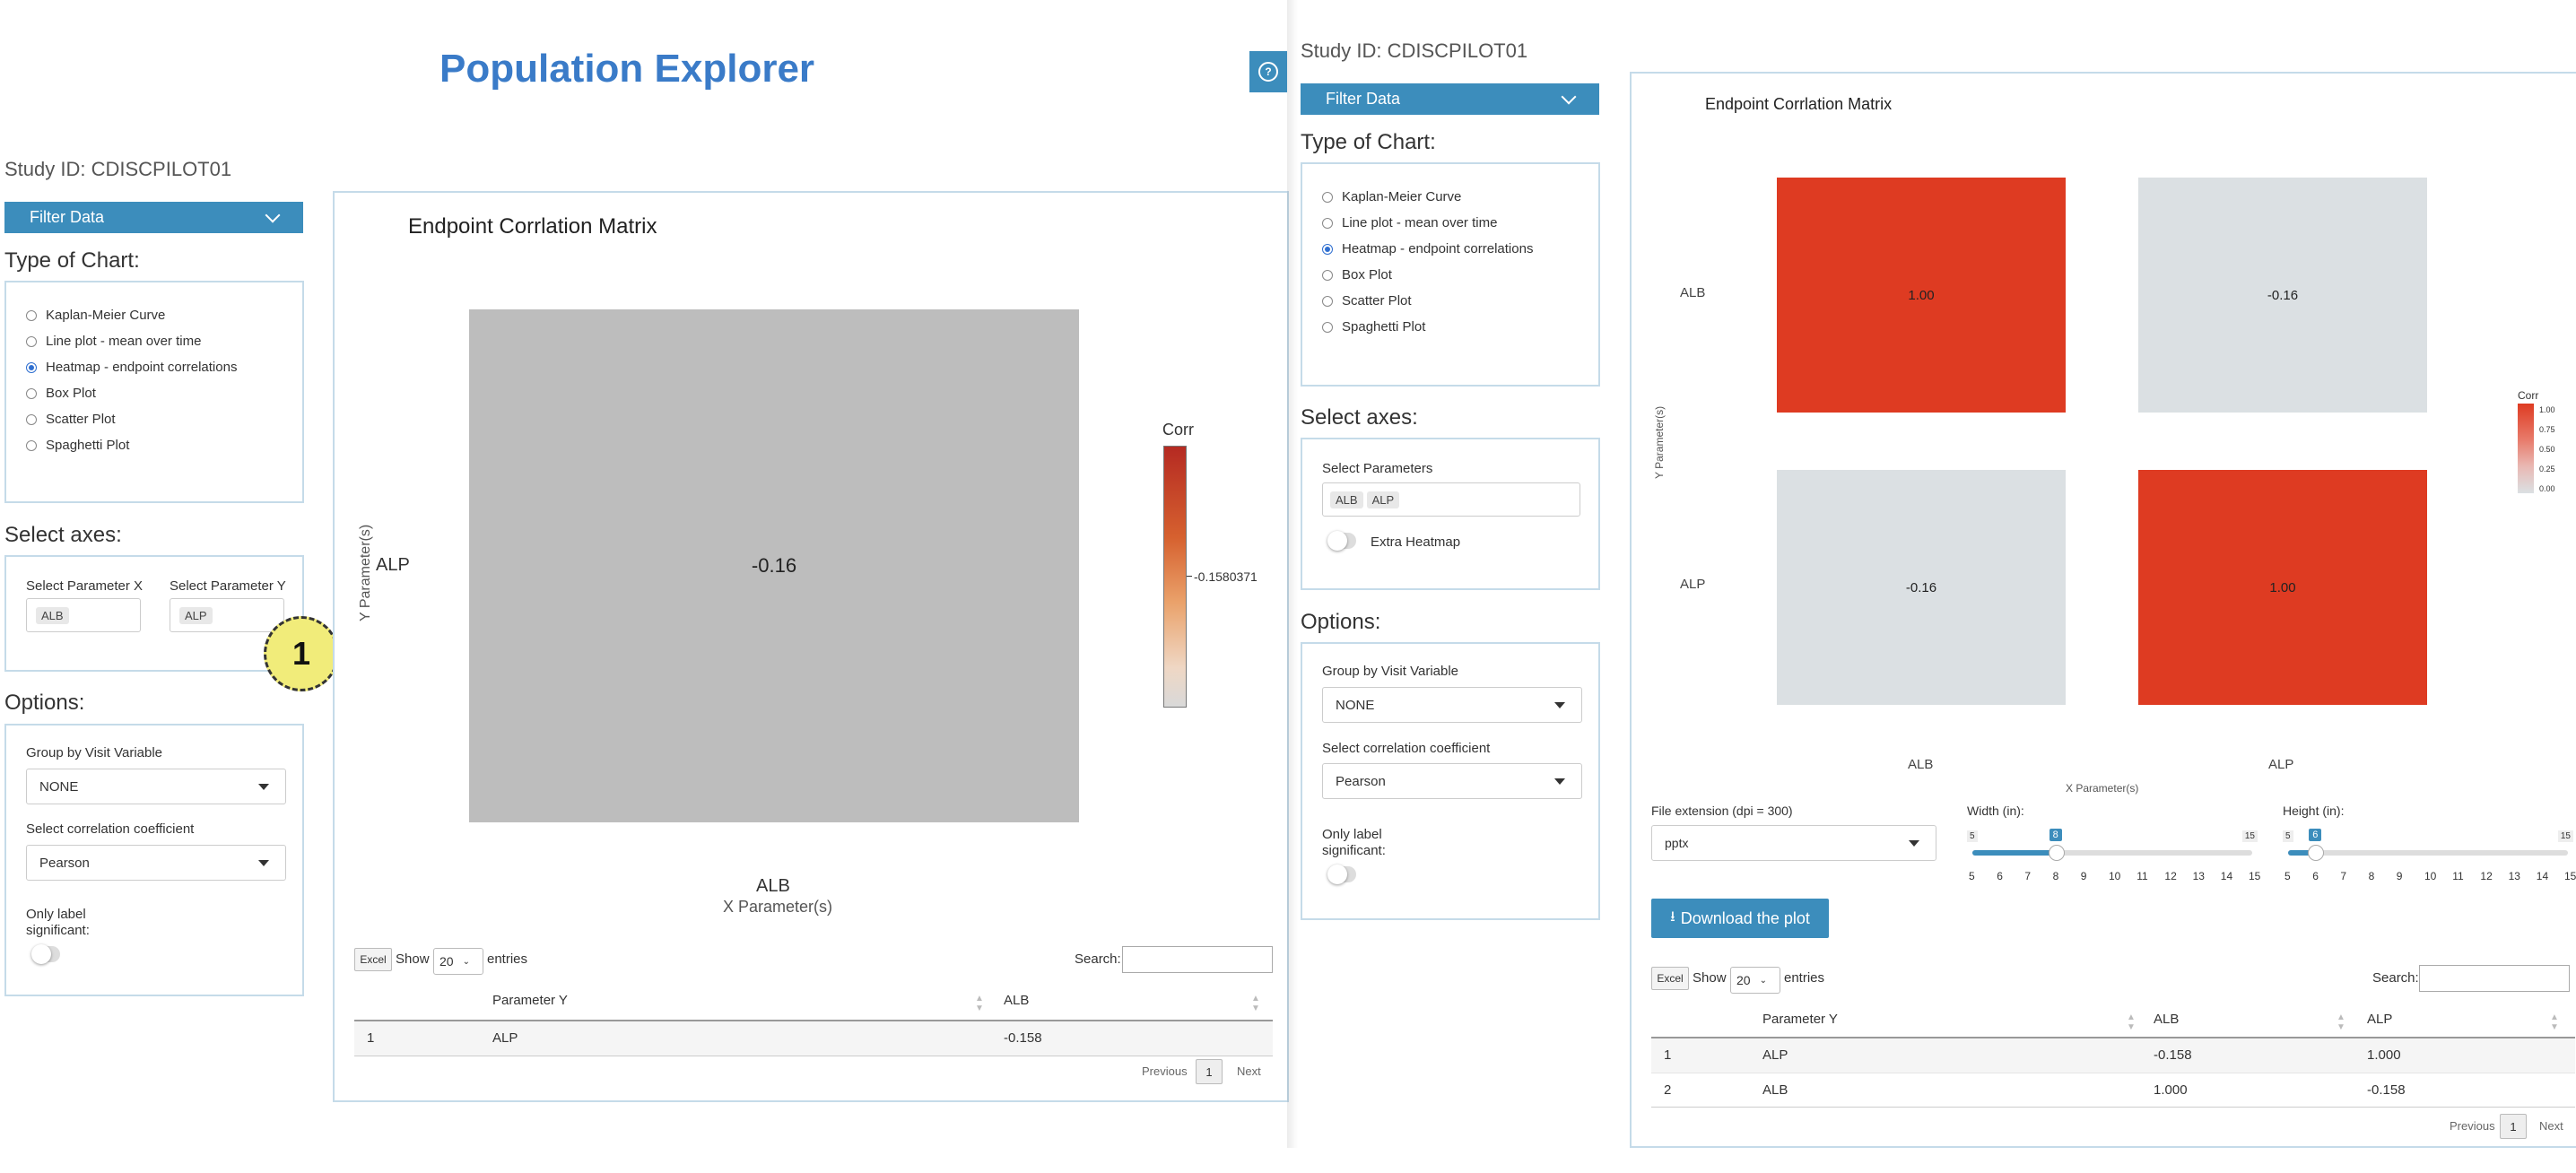  I want to click on help-icon: ?, so click(1268, 72).